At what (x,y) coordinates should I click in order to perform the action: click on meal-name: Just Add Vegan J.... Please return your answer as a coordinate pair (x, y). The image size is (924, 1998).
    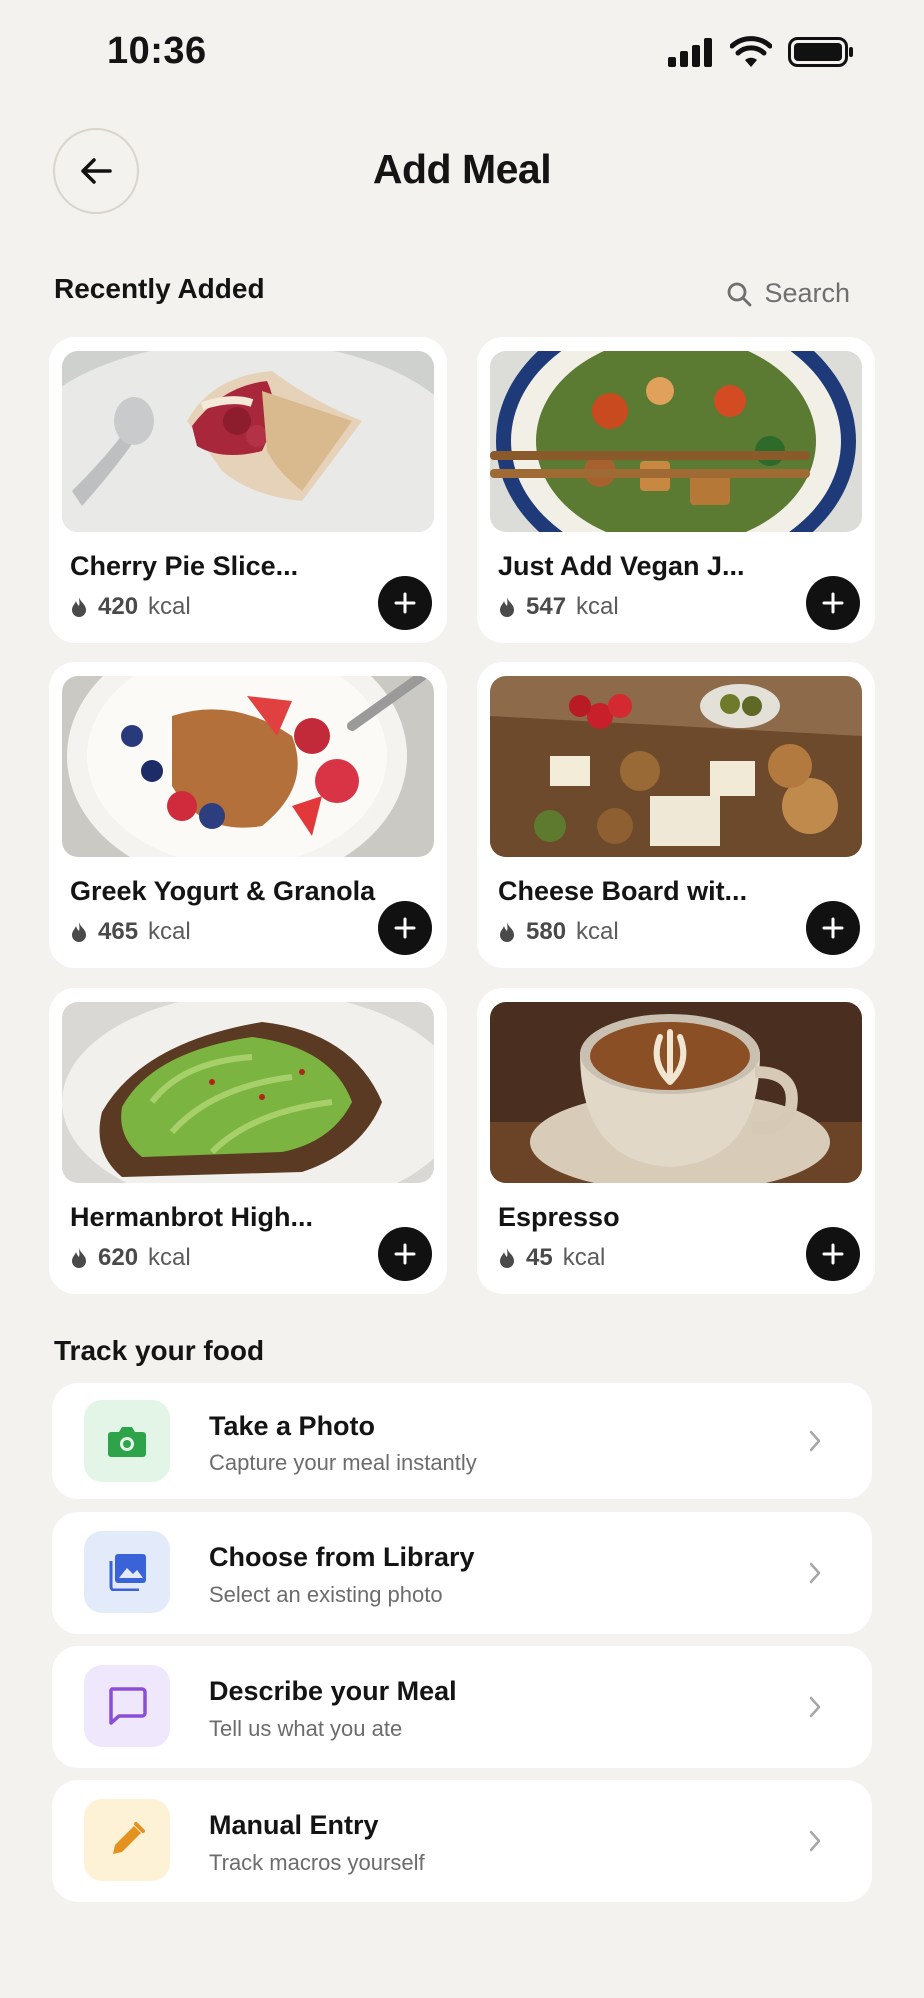
    Looking at the image, I should click on (621, 566).